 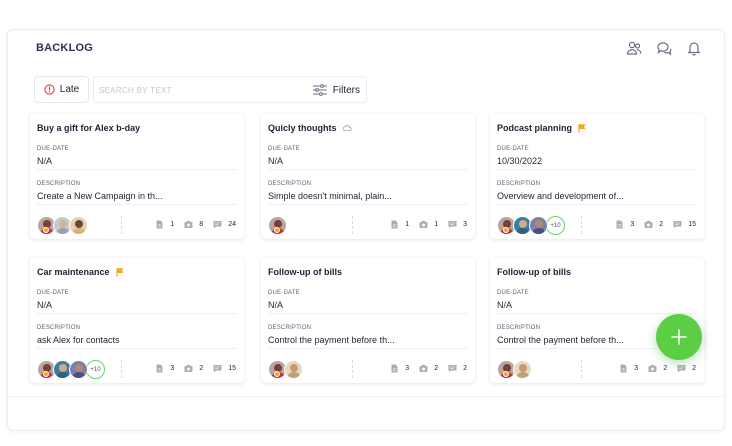 I want to click on comments-count: 24, so click(x=224, y=224).